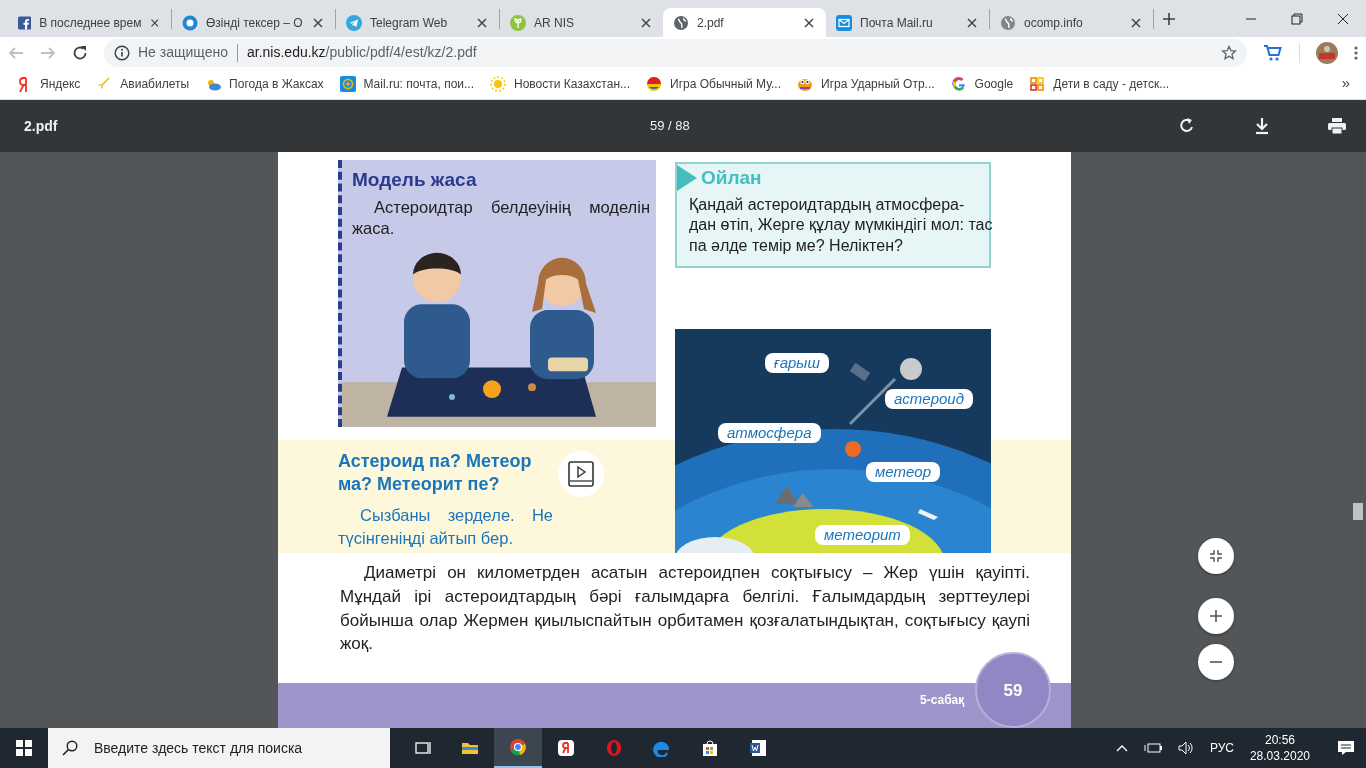 Image resolution: width=1366 pixels, height=768 pixels. What do you see at coordinates (662, 748) in the screenshot?
I see `edge-icon` at bounding box center [662, 748].